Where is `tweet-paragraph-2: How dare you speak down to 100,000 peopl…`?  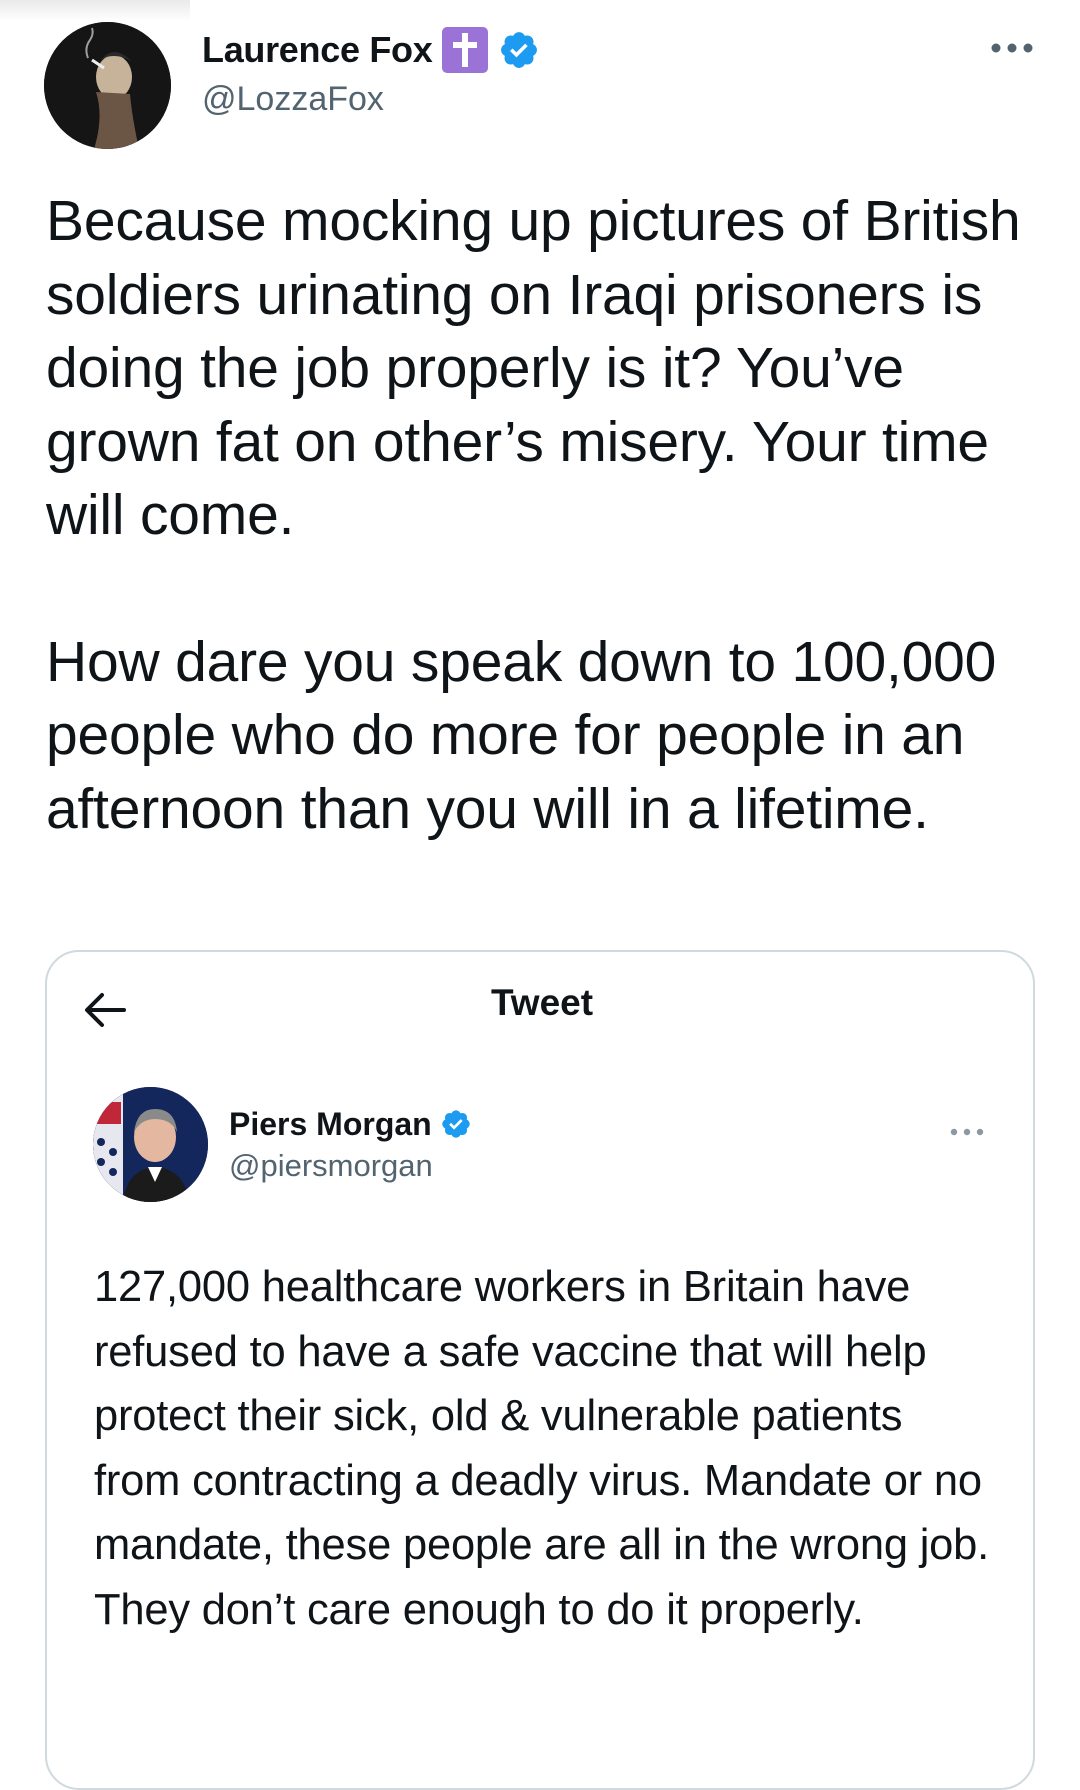 tweet-paragraph-2: How dare you speak down to 100,000 peopl… is located at coordinates (521, 735).